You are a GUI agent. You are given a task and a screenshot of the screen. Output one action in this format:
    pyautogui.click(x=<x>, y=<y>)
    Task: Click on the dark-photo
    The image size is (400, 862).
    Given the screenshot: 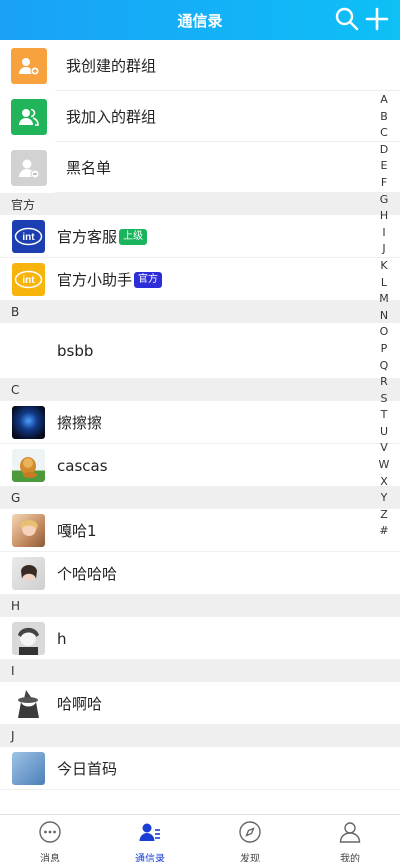 What is the action you would take?
    pyautogui.click(x=28, y=422)
    